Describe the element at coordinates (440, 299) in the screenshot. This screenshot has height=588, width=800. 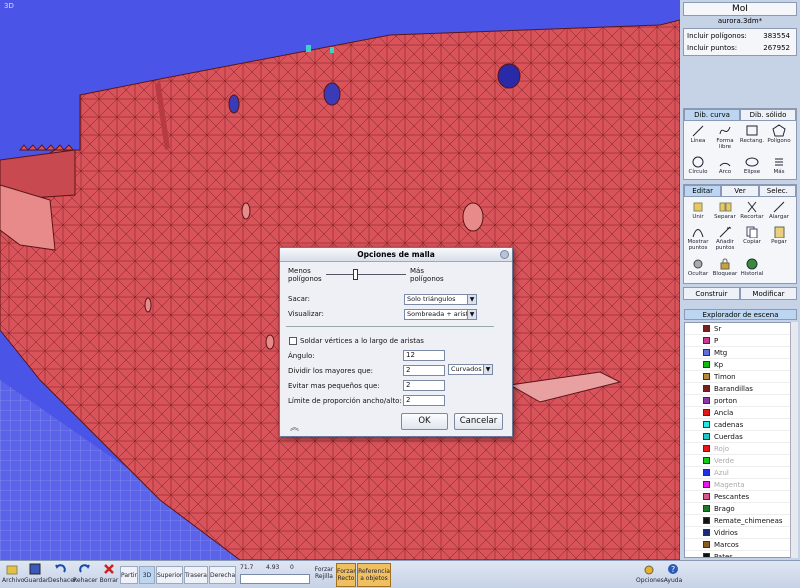
I see `output-select: Solo triángulos ▼` at that location.